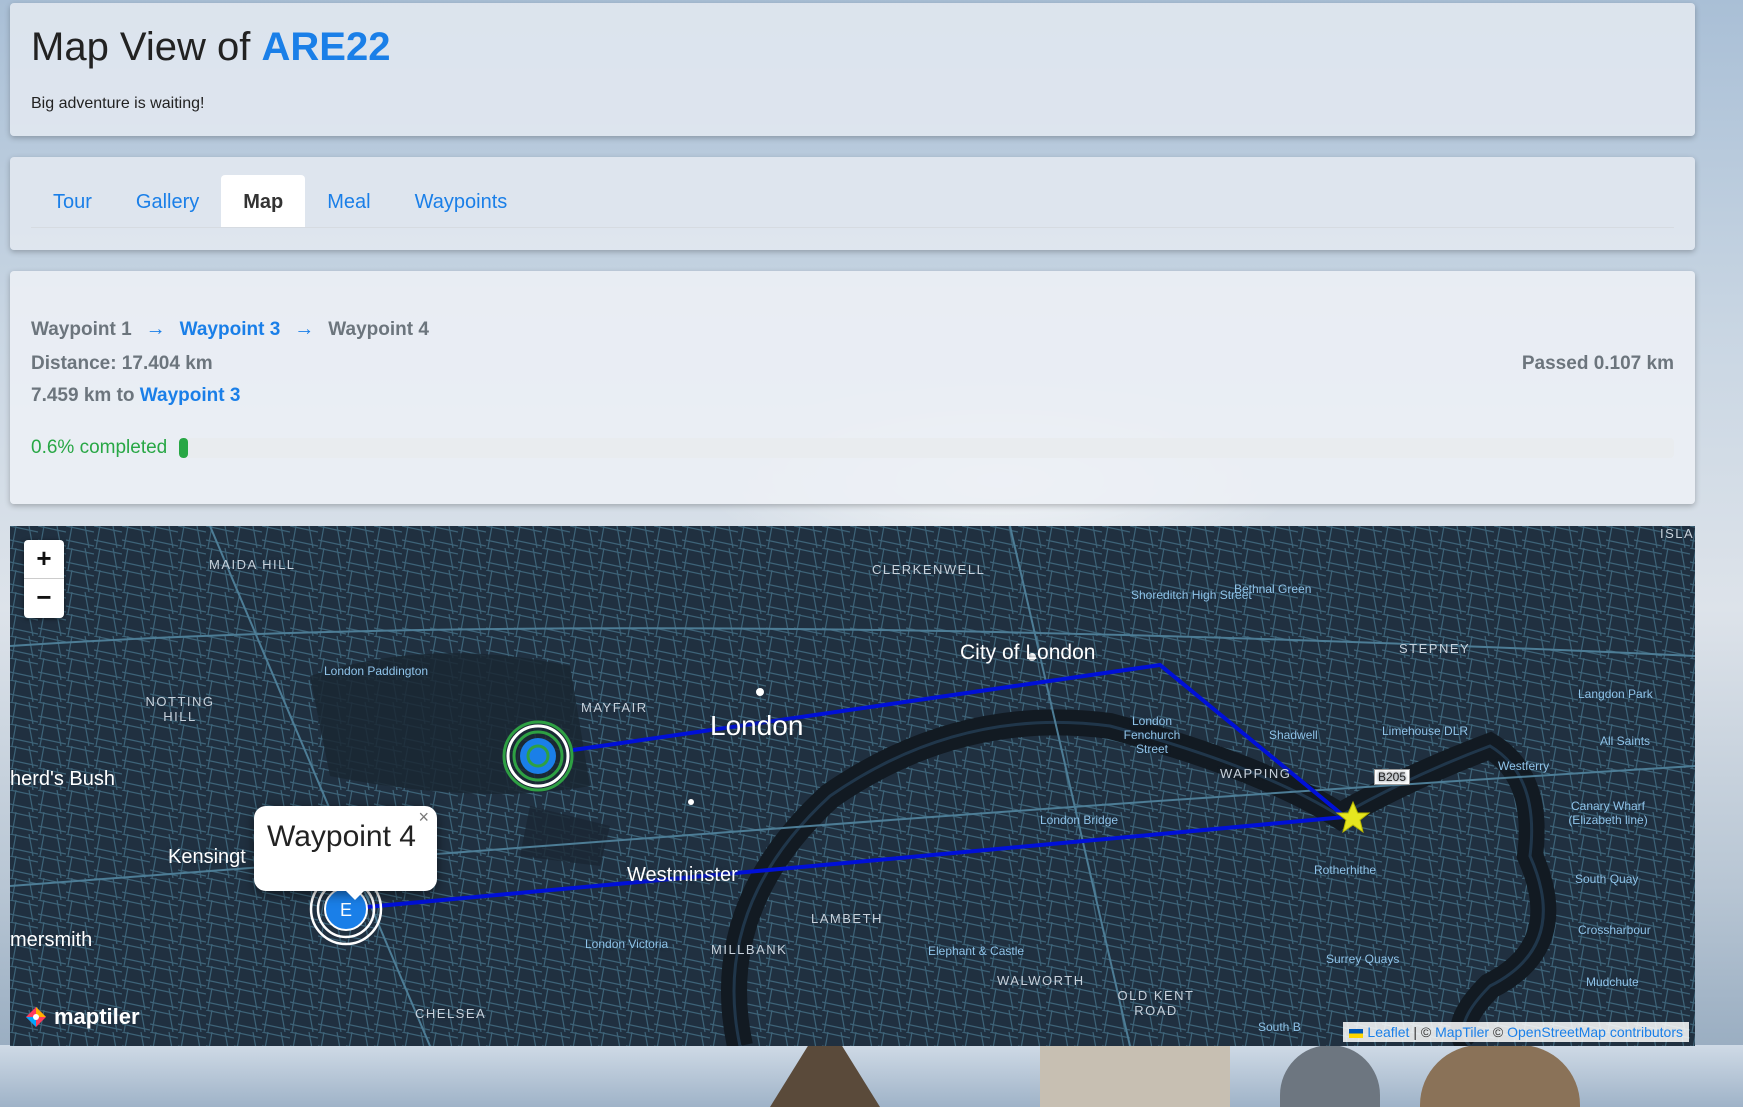 The width and height of the screenshot is (1743, 1107). Describe the element at coordinates (44, 559) in the screenshot. I see `zoom-in-button: +` at that location.